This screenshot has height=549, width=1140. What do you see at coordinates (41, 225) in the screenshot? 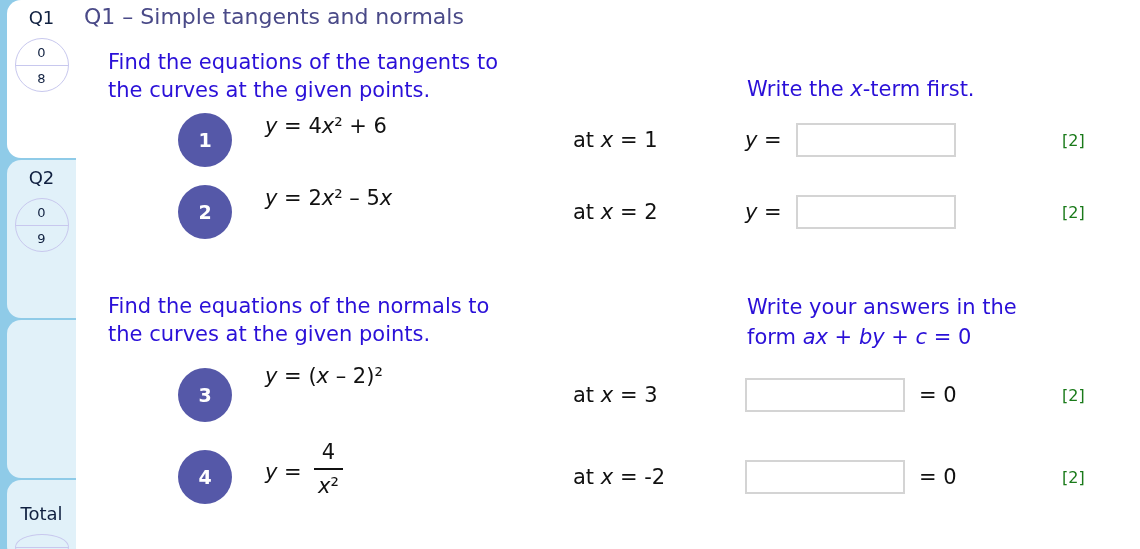
I see `score-circle: 0 9` at bounding box center [41, 225].